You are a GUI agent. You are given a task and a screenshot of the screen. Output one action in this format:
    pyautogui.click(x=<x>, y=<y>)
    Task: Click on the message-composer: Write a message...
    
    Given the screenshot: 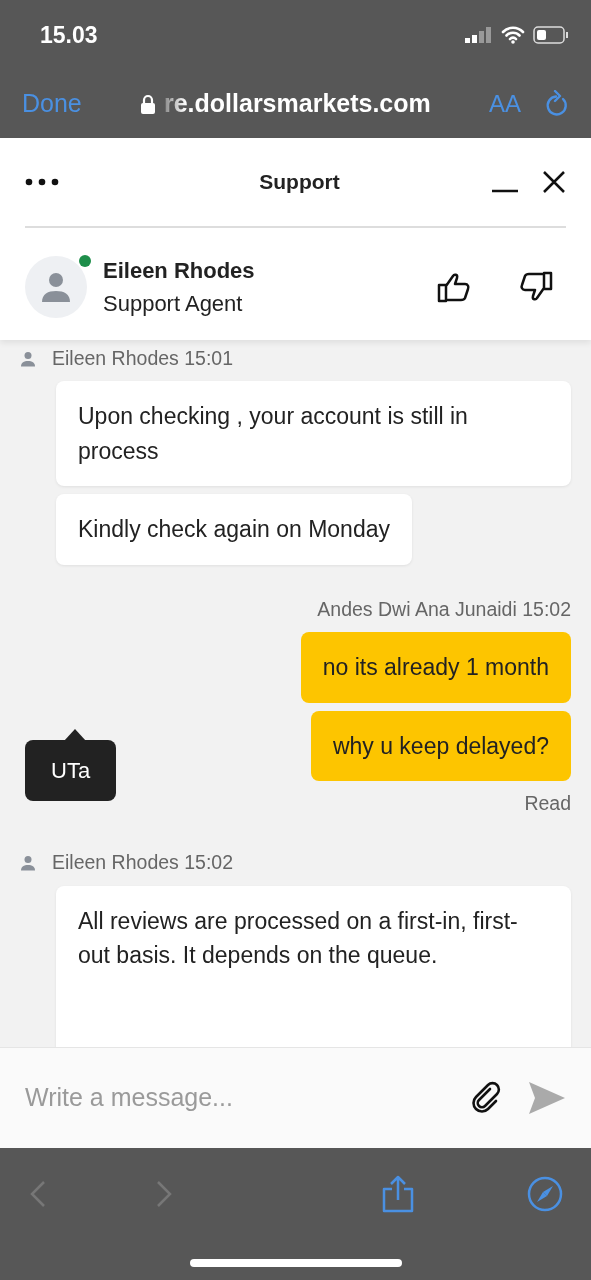 What is the action you would take?
    pyautogui.click(x=295, y=1097)
    